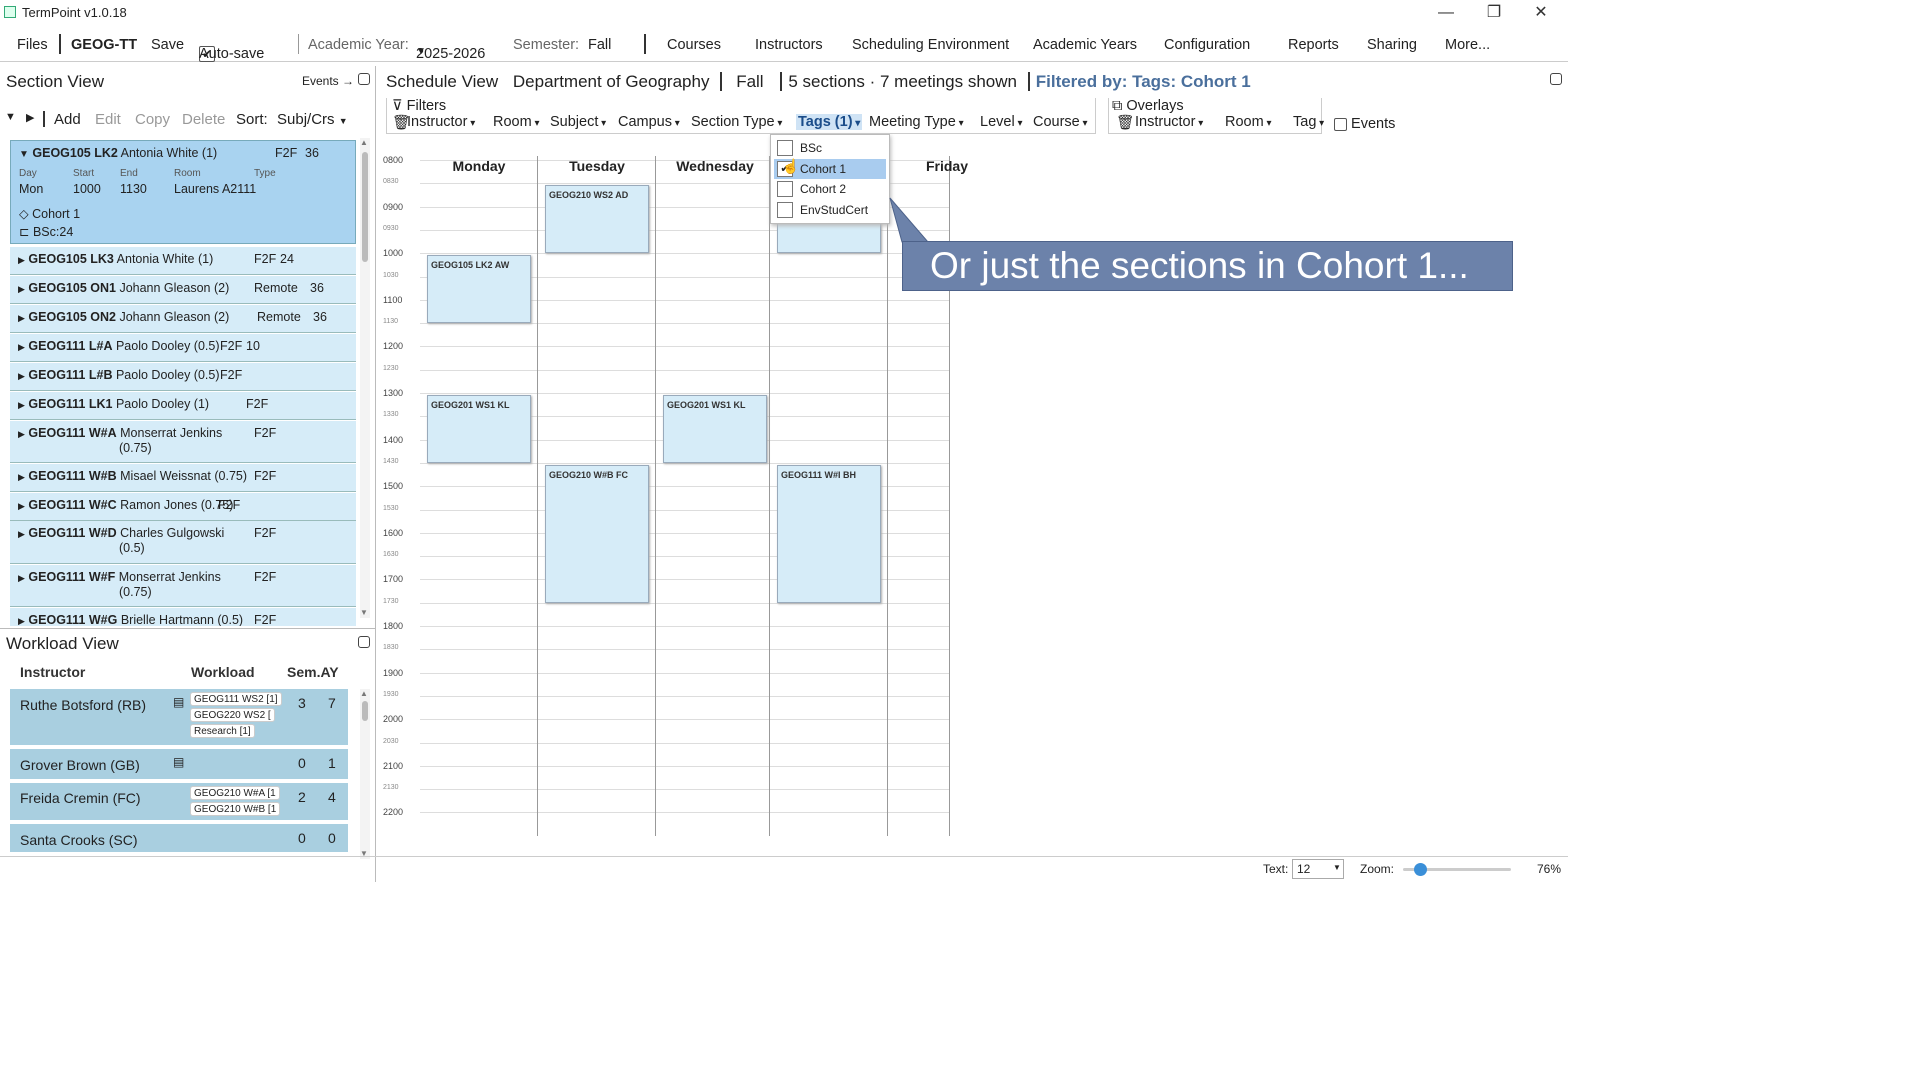 This screenshot has width=1920, height=1080. What do you see at coordinates (10, 117) in the screenshot?
I see `collapse-all-icon: ▼` at bounding box center [10, 117].